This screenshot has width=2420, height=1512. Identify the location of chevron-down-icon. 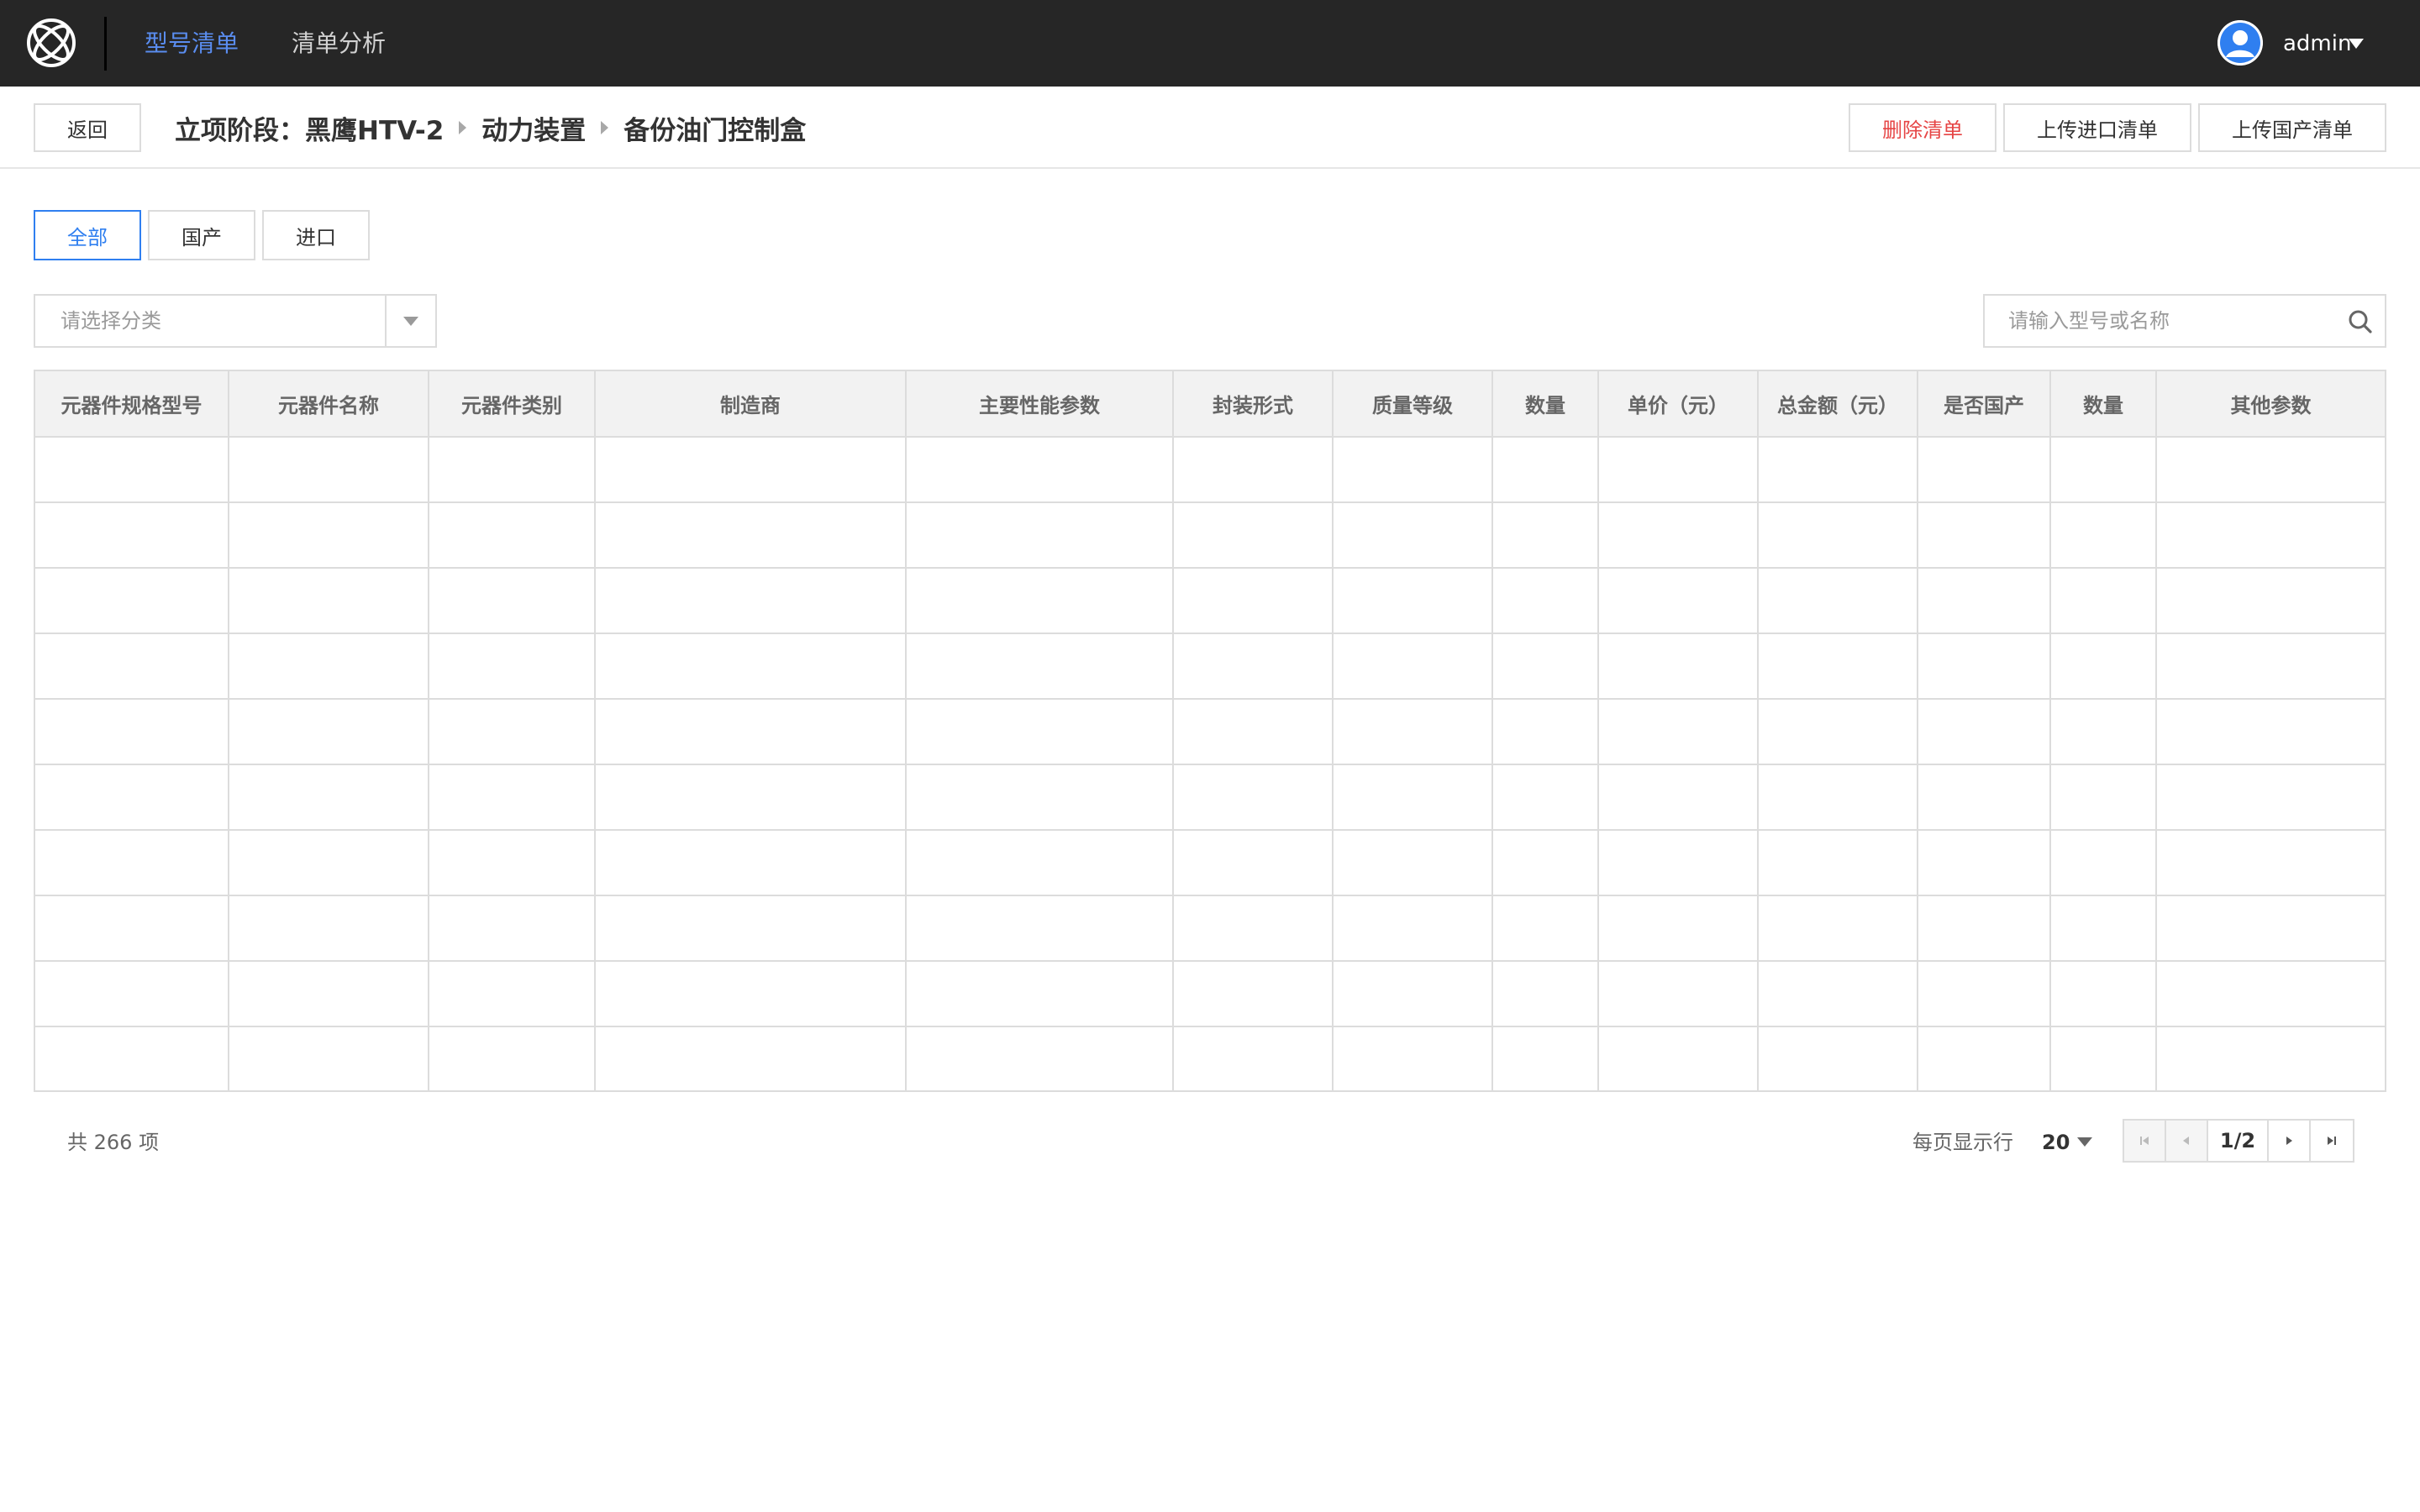
(411, 321).